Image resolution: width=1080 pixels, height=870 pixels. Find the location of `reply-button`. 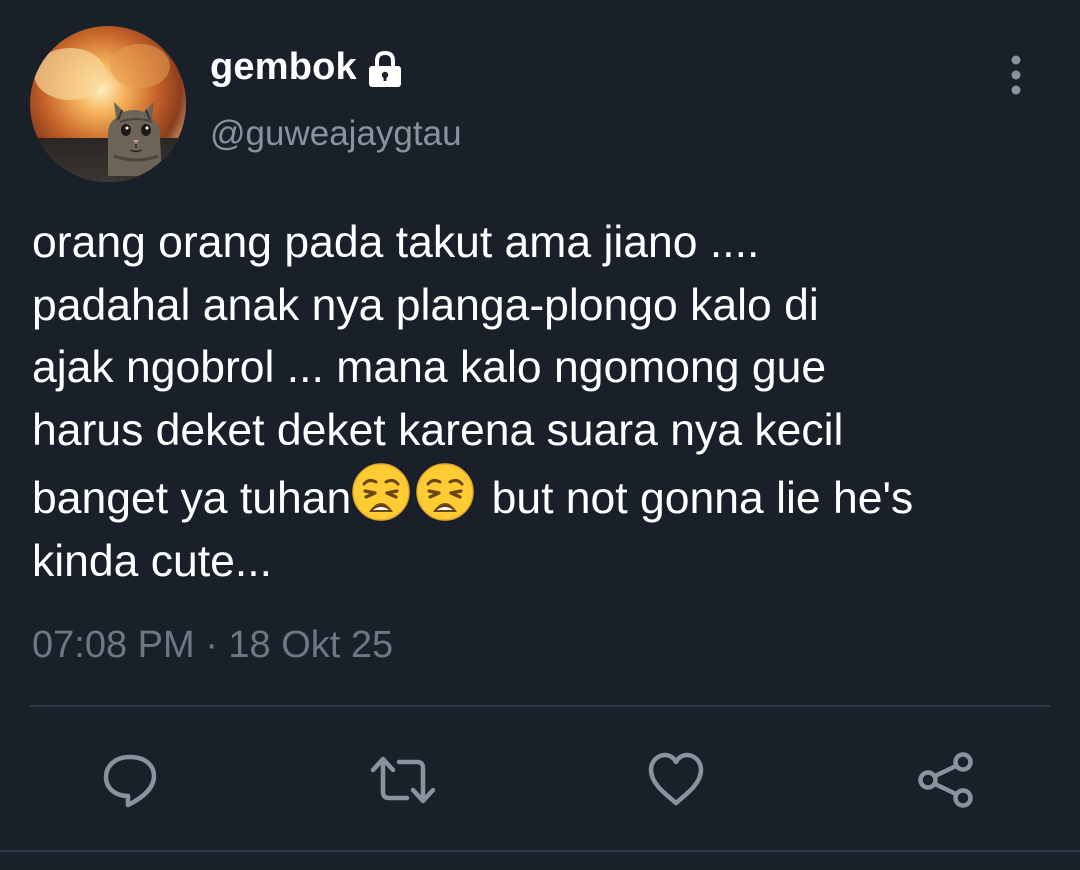

reply-button is located at coordinates (130, 780).